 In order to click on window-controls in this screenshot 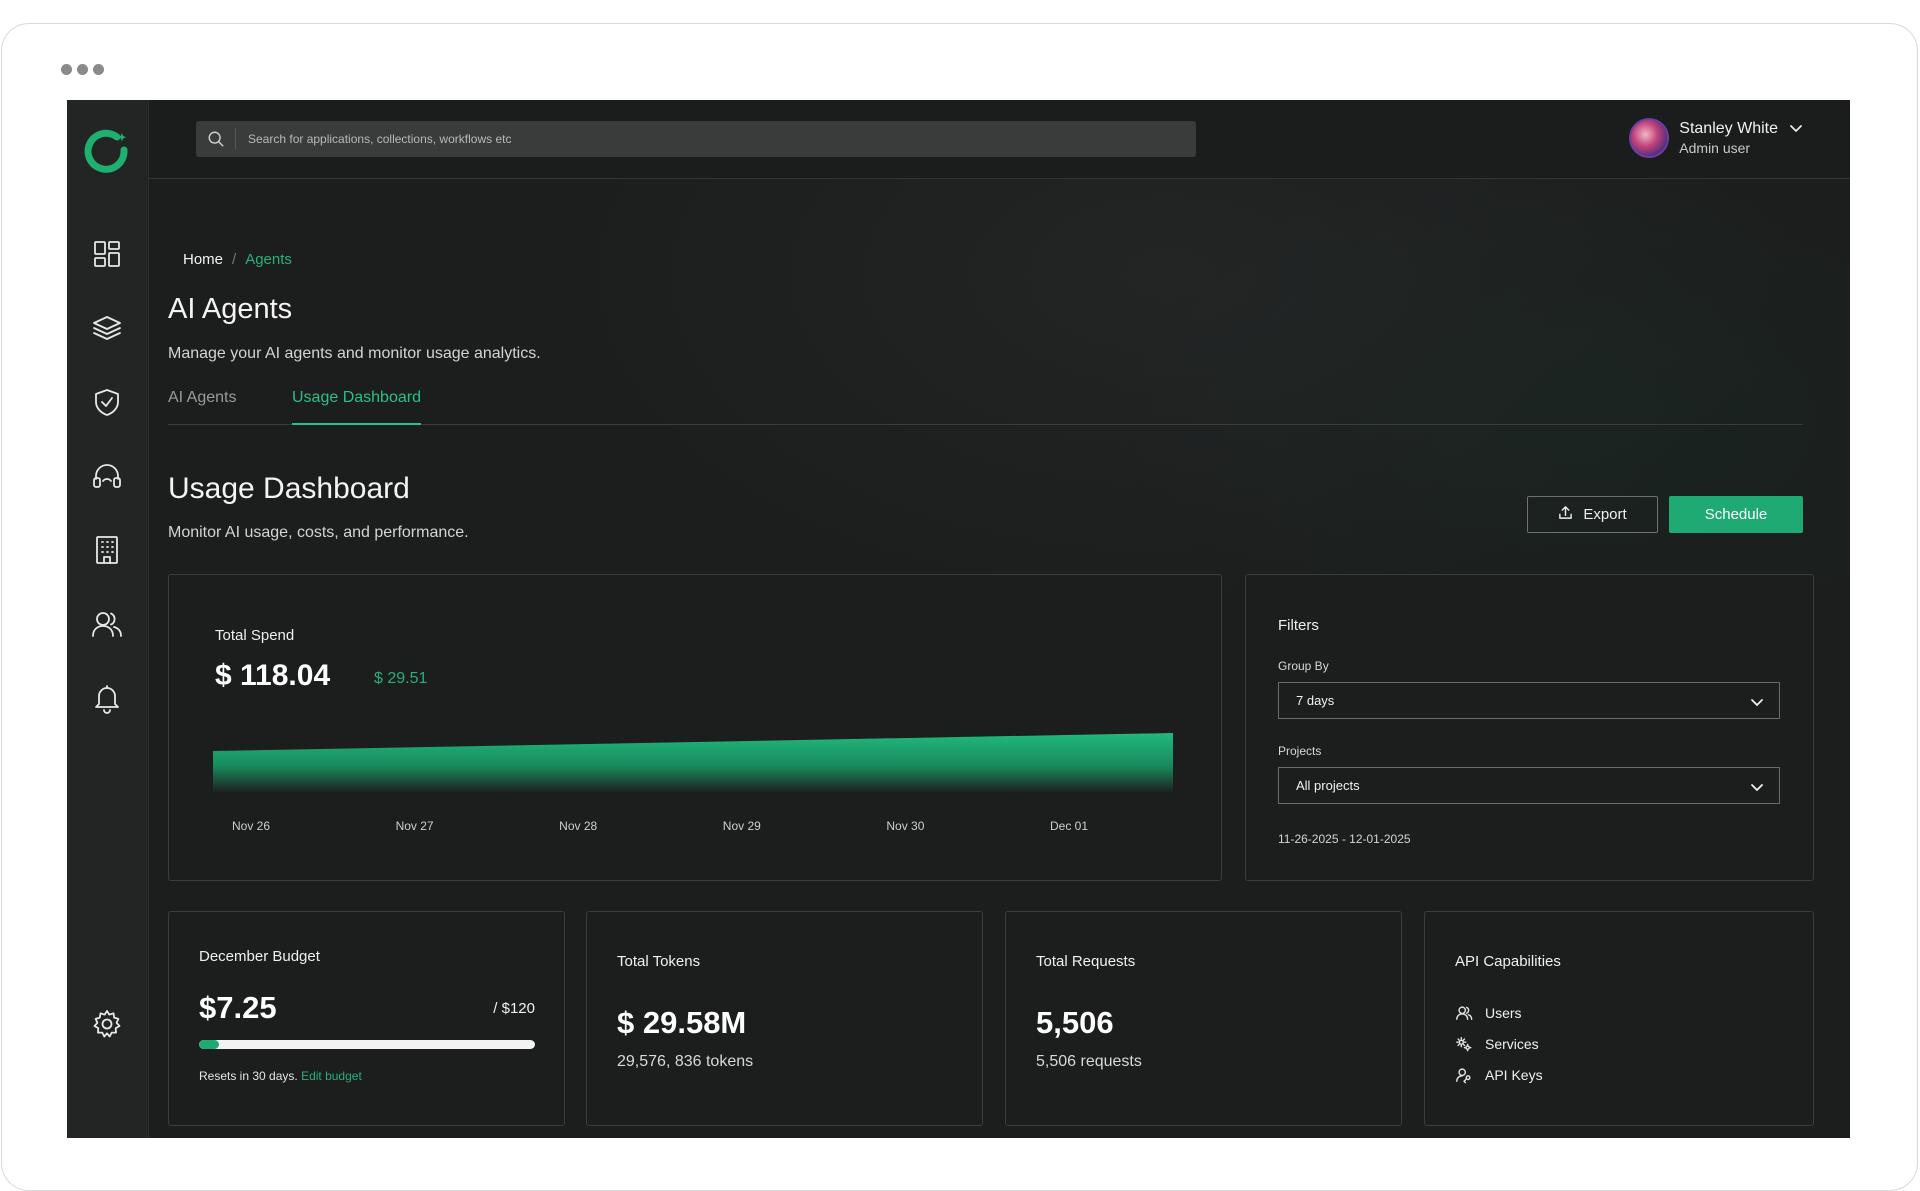, I will do `click(82, 69)`.